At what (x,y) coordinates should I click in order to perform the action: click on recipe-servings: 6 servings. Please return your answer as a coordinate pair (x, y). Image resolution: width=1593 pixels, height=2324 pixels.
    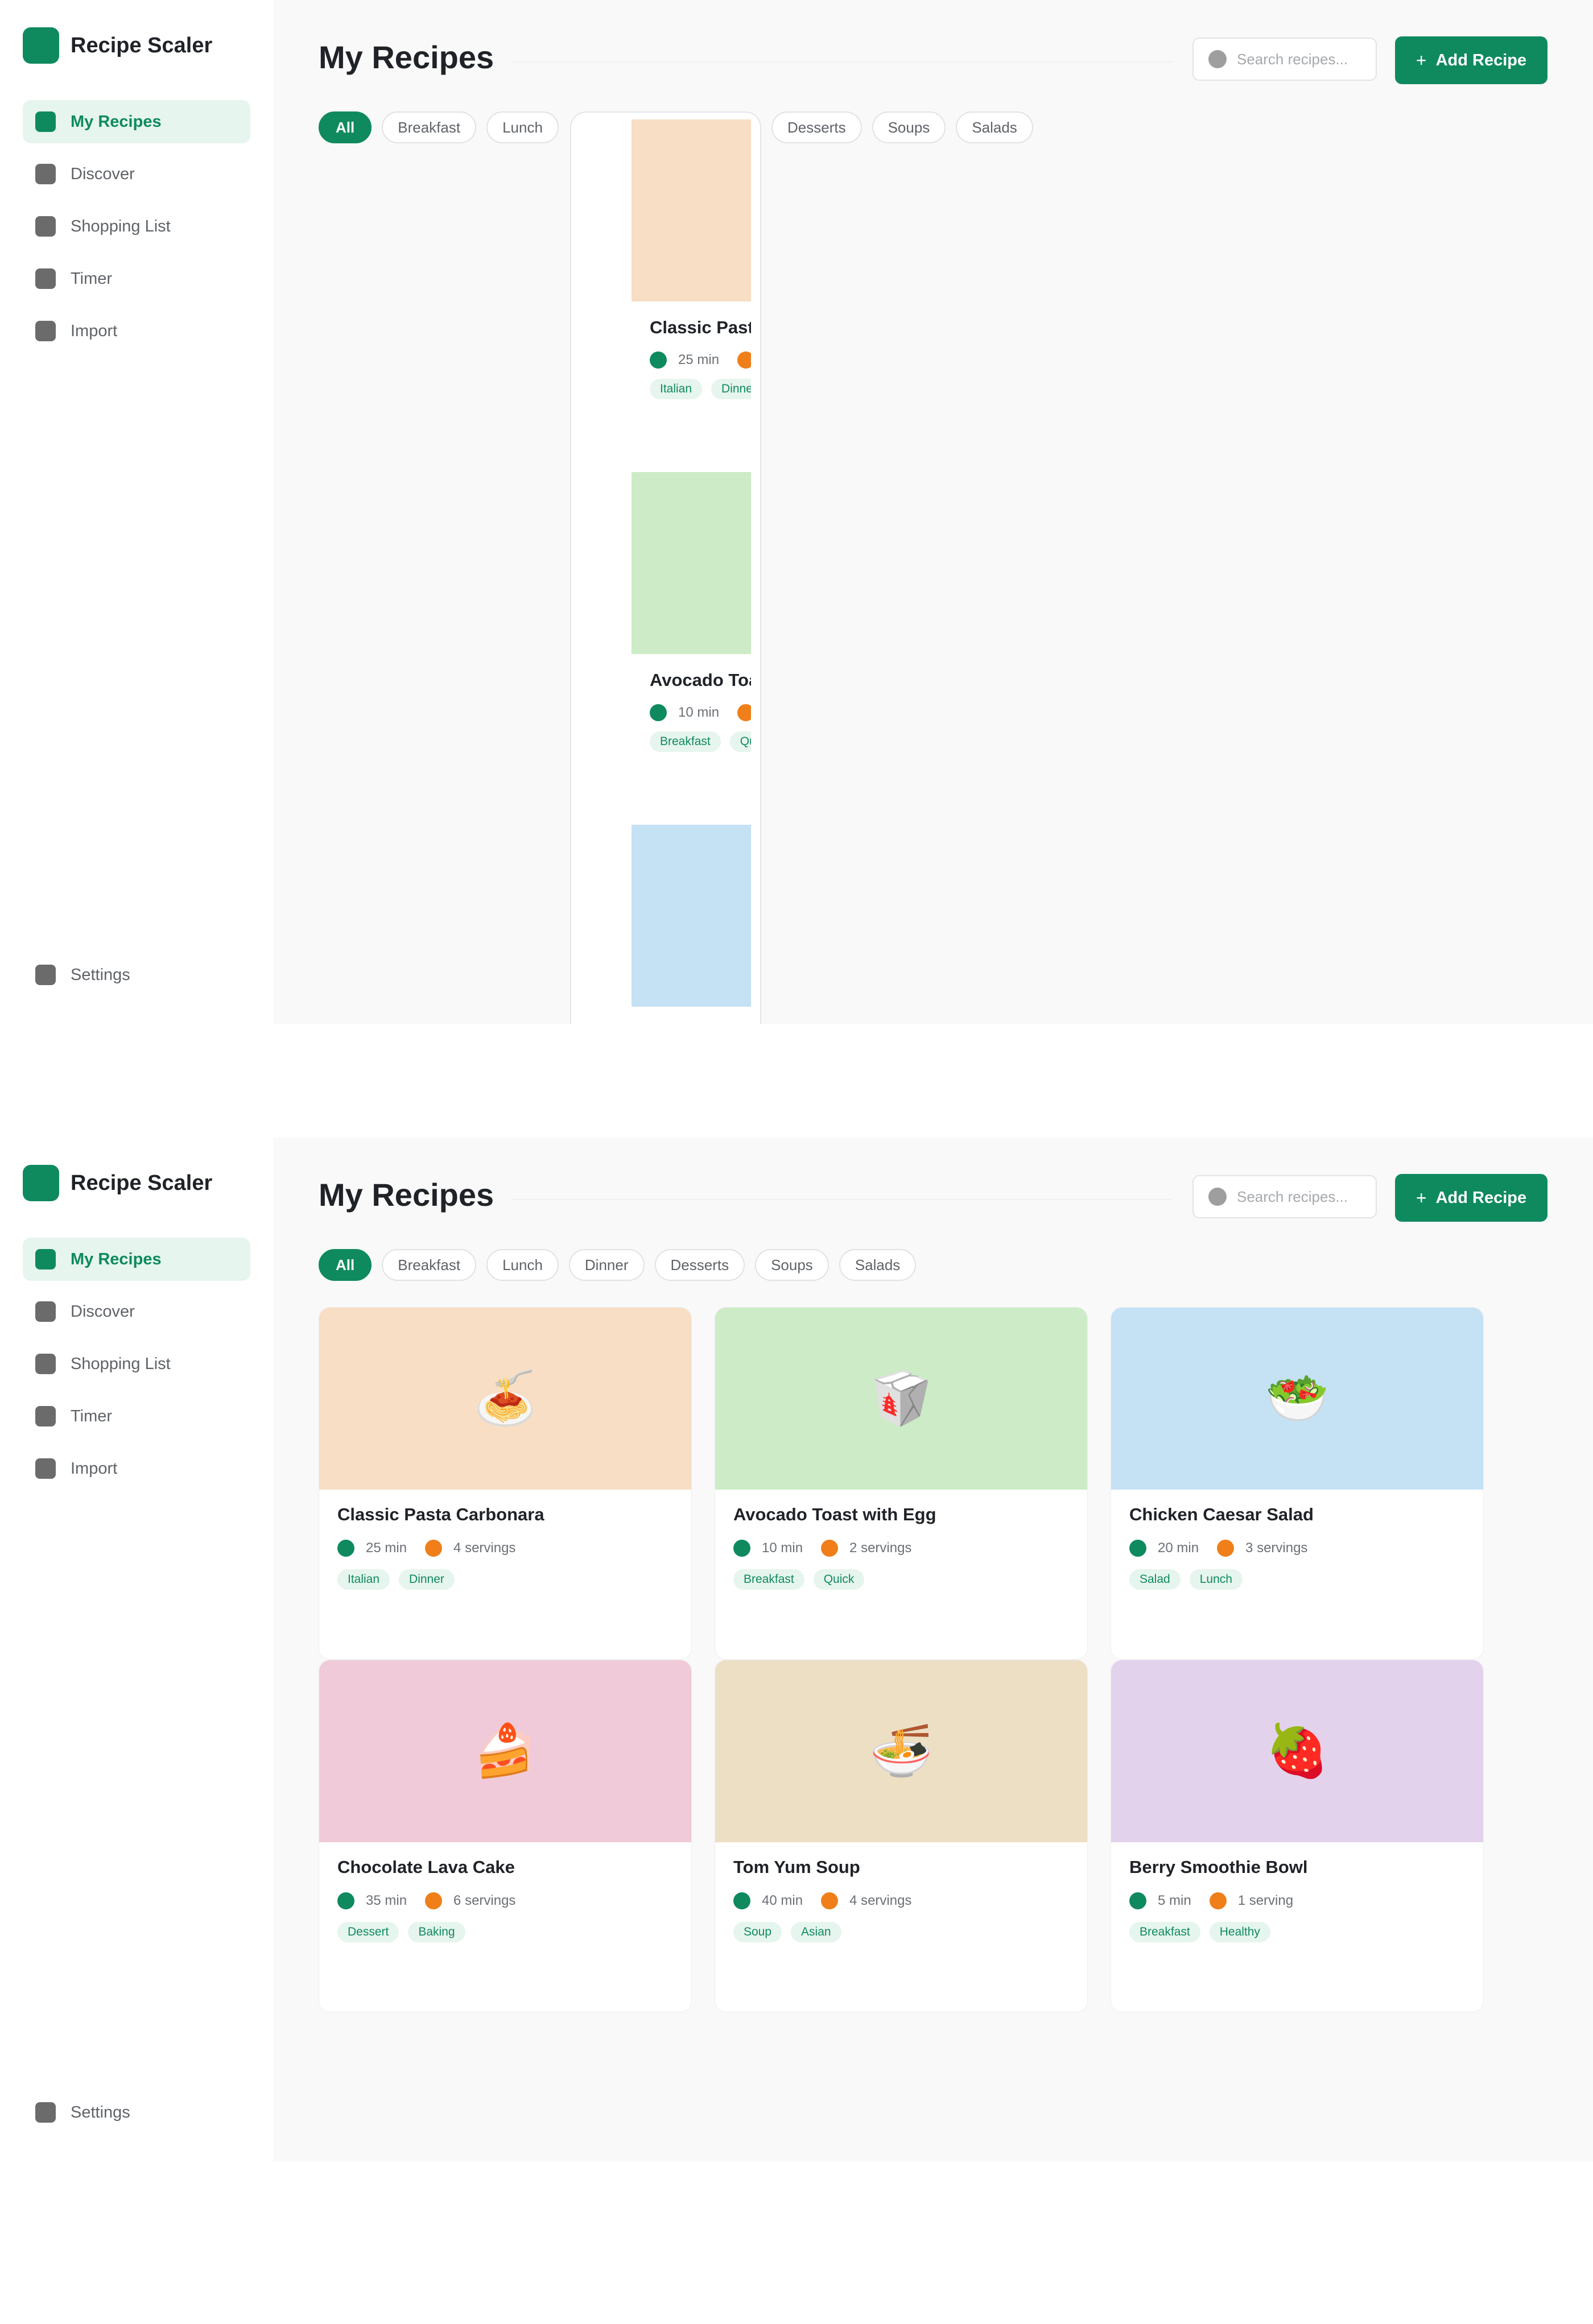
    Looking at the image, I should click on (484, 1901).